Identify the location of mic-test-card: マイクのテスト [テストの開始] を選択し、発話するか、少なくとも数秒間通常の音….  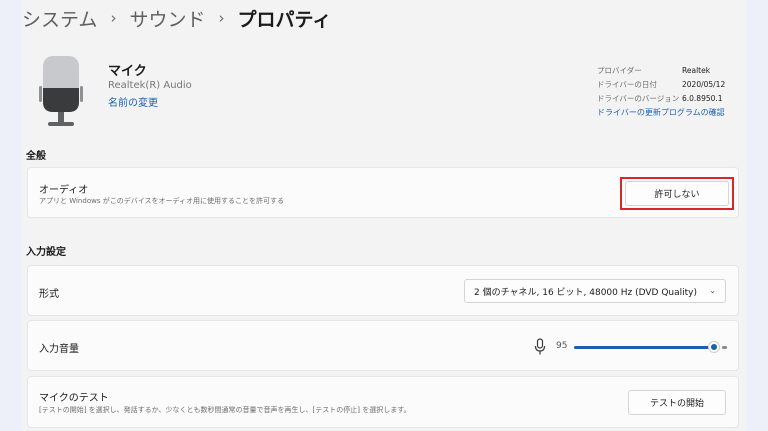
(383, 402).